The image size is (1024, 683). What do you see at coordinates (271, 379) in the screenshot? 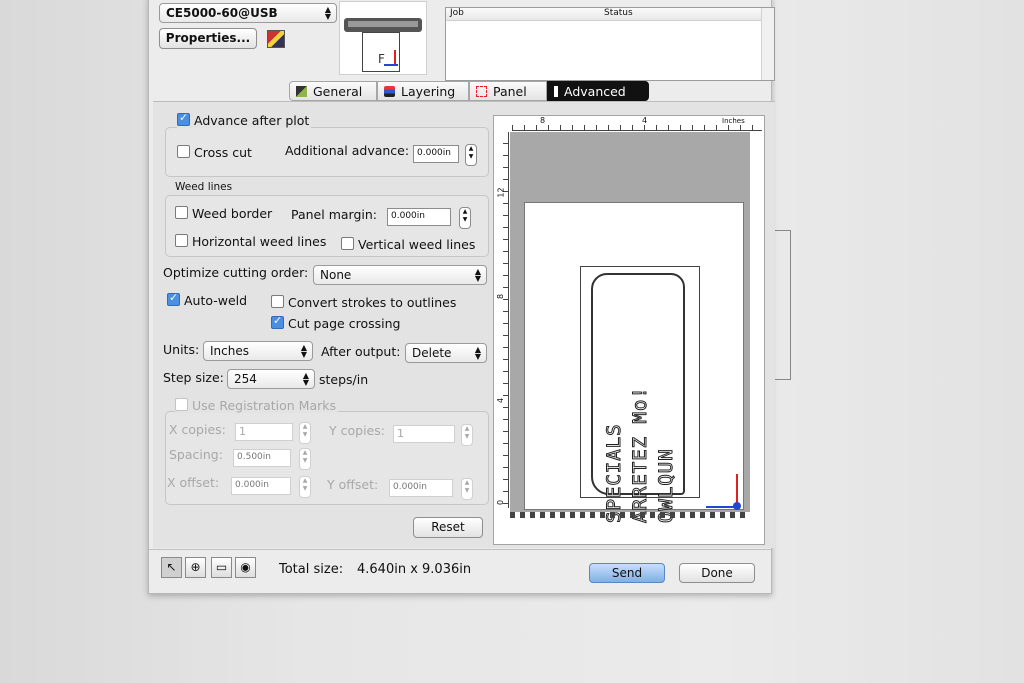
I see `step-size-select: 254 ▲ ▼` at bounding box center [271, 379].